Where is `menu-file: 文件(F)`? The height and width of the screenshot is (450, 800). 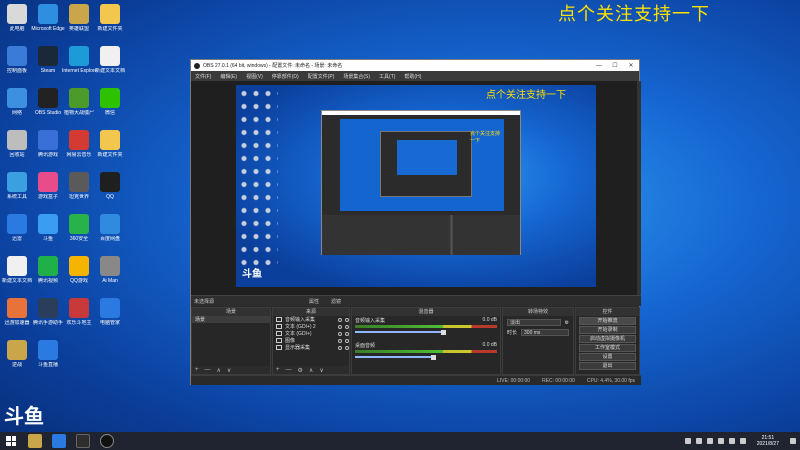
menu-file: 文件(F) is located at coordinates (203, 76).